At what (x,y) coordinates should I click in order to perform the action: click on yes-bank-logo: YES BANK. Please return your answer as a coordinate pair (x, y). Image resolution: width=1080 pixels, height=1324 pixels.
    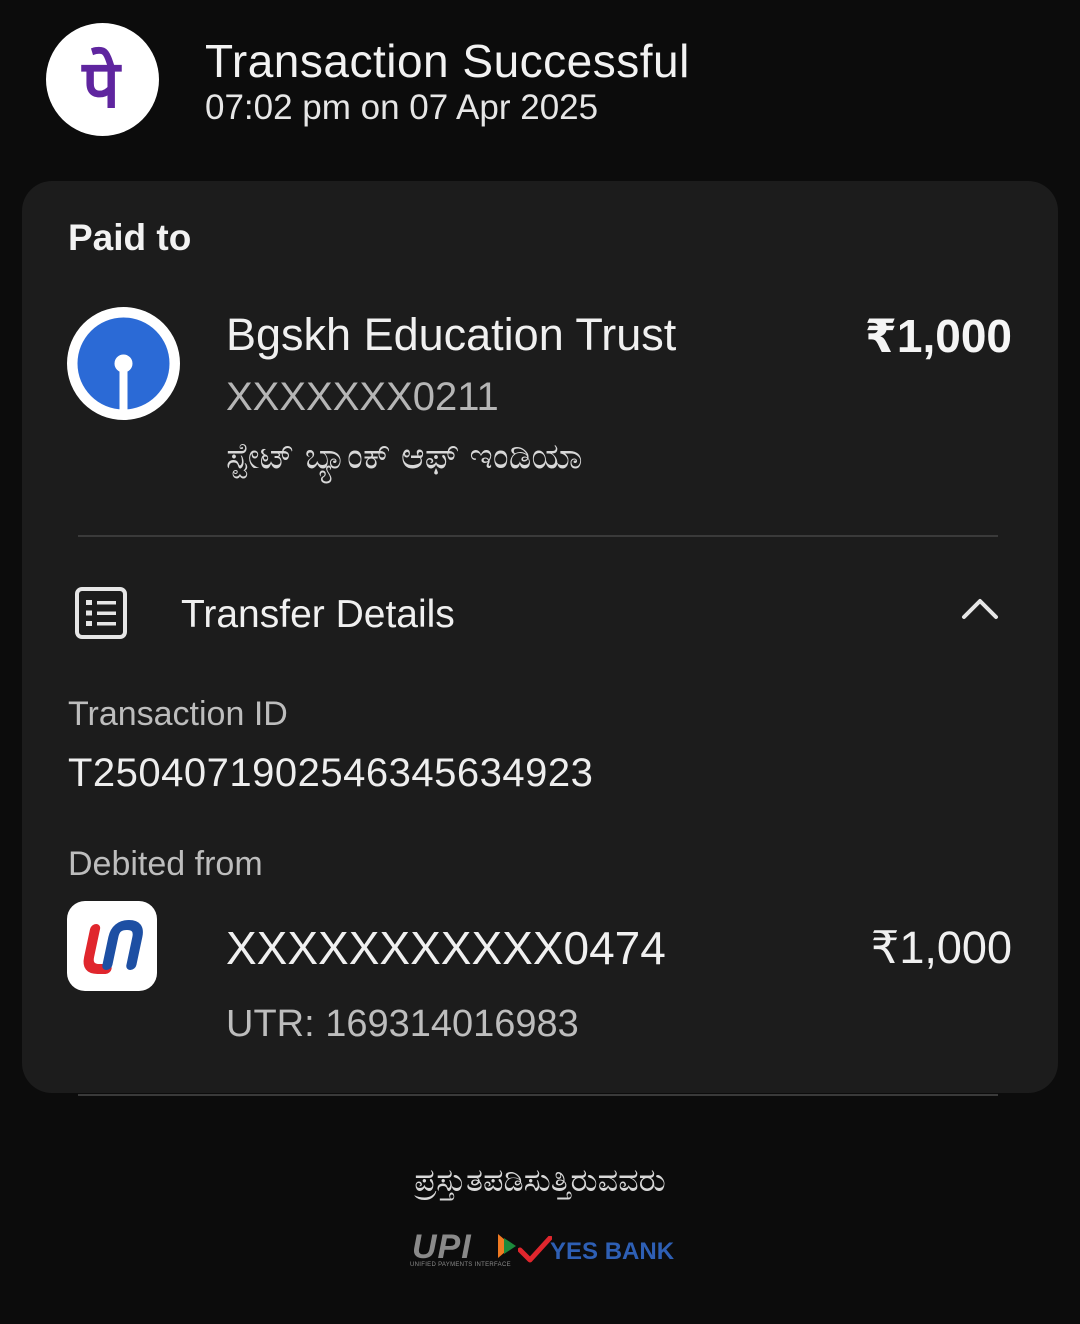
    Looking at the image, I should click on (612, 1251).